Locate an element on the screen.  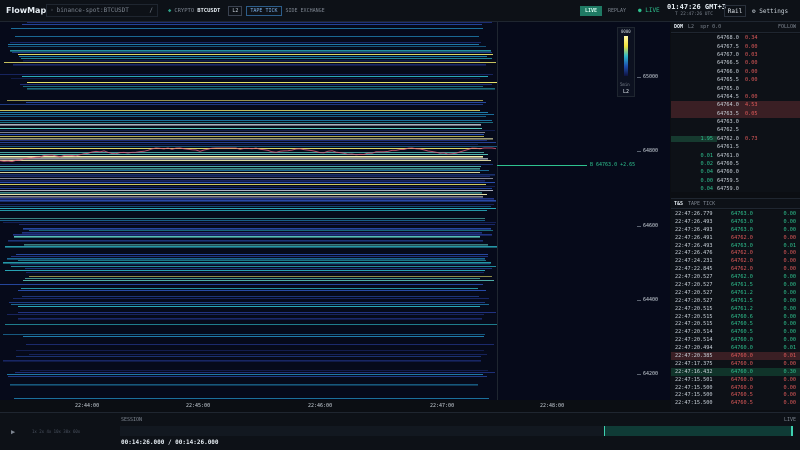
dom-level: L2 is located at coordinates (691, 27).